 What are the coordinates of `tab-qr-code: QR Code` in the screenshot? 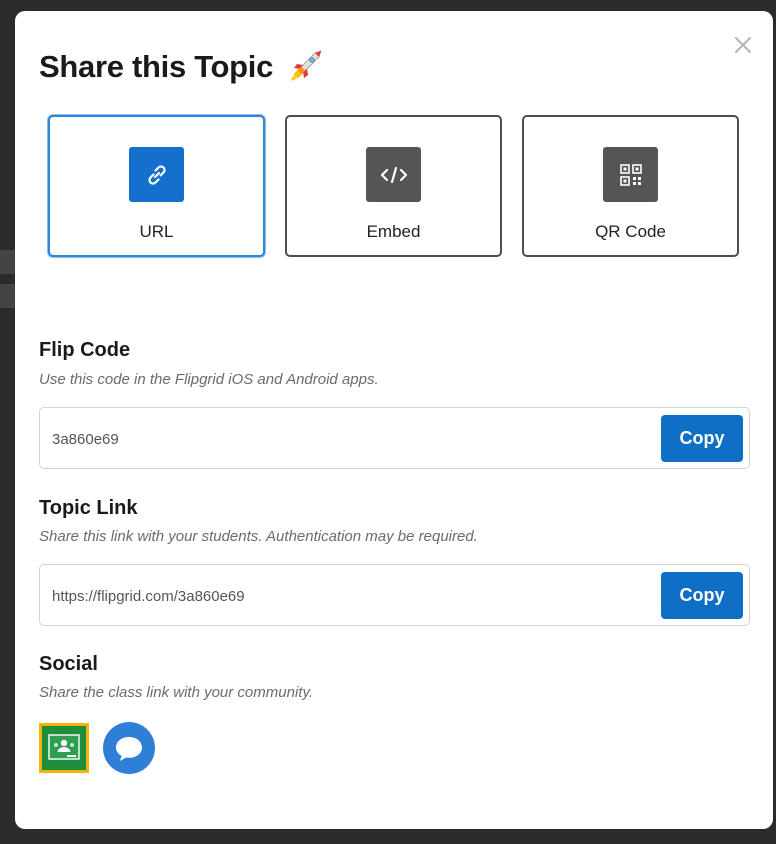 It's located at (630, 186).